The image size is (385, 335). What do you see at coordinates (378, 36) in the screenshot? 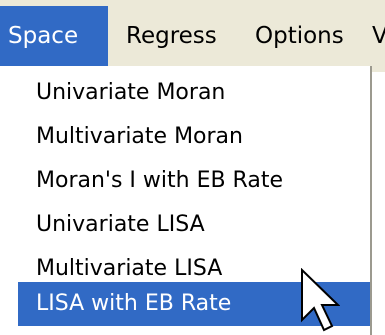
I see `menu-truncated: V` at bounding box center [378, 36].